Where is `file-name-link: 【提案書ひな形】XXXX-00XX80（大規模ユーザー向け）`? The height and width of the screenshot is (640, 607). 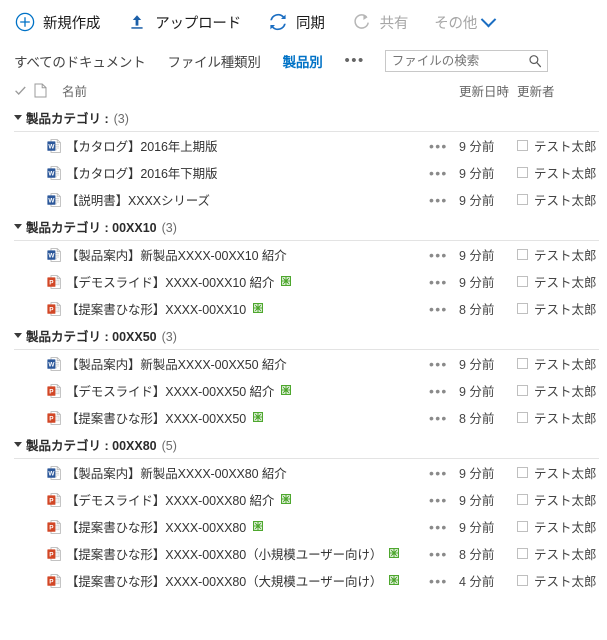 file-name-link: 【提案書ひな形】XXXX-00XX80（大規模ユーザー向け） is located at coordinates (224, 580).